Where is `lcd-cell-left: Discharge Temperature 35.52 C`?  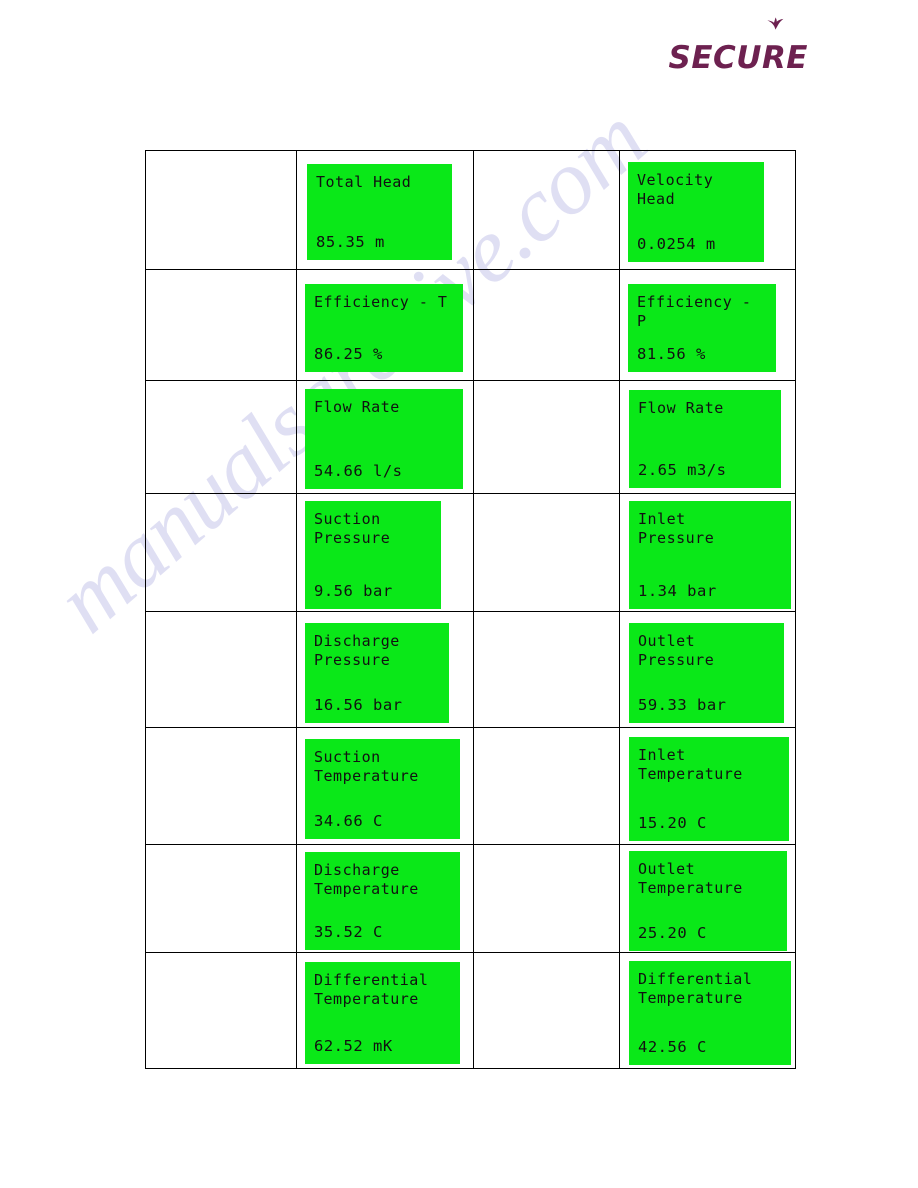 lcd-cell-left: Discharge Temperature 35.52 C is located at coordinates (385, 898).